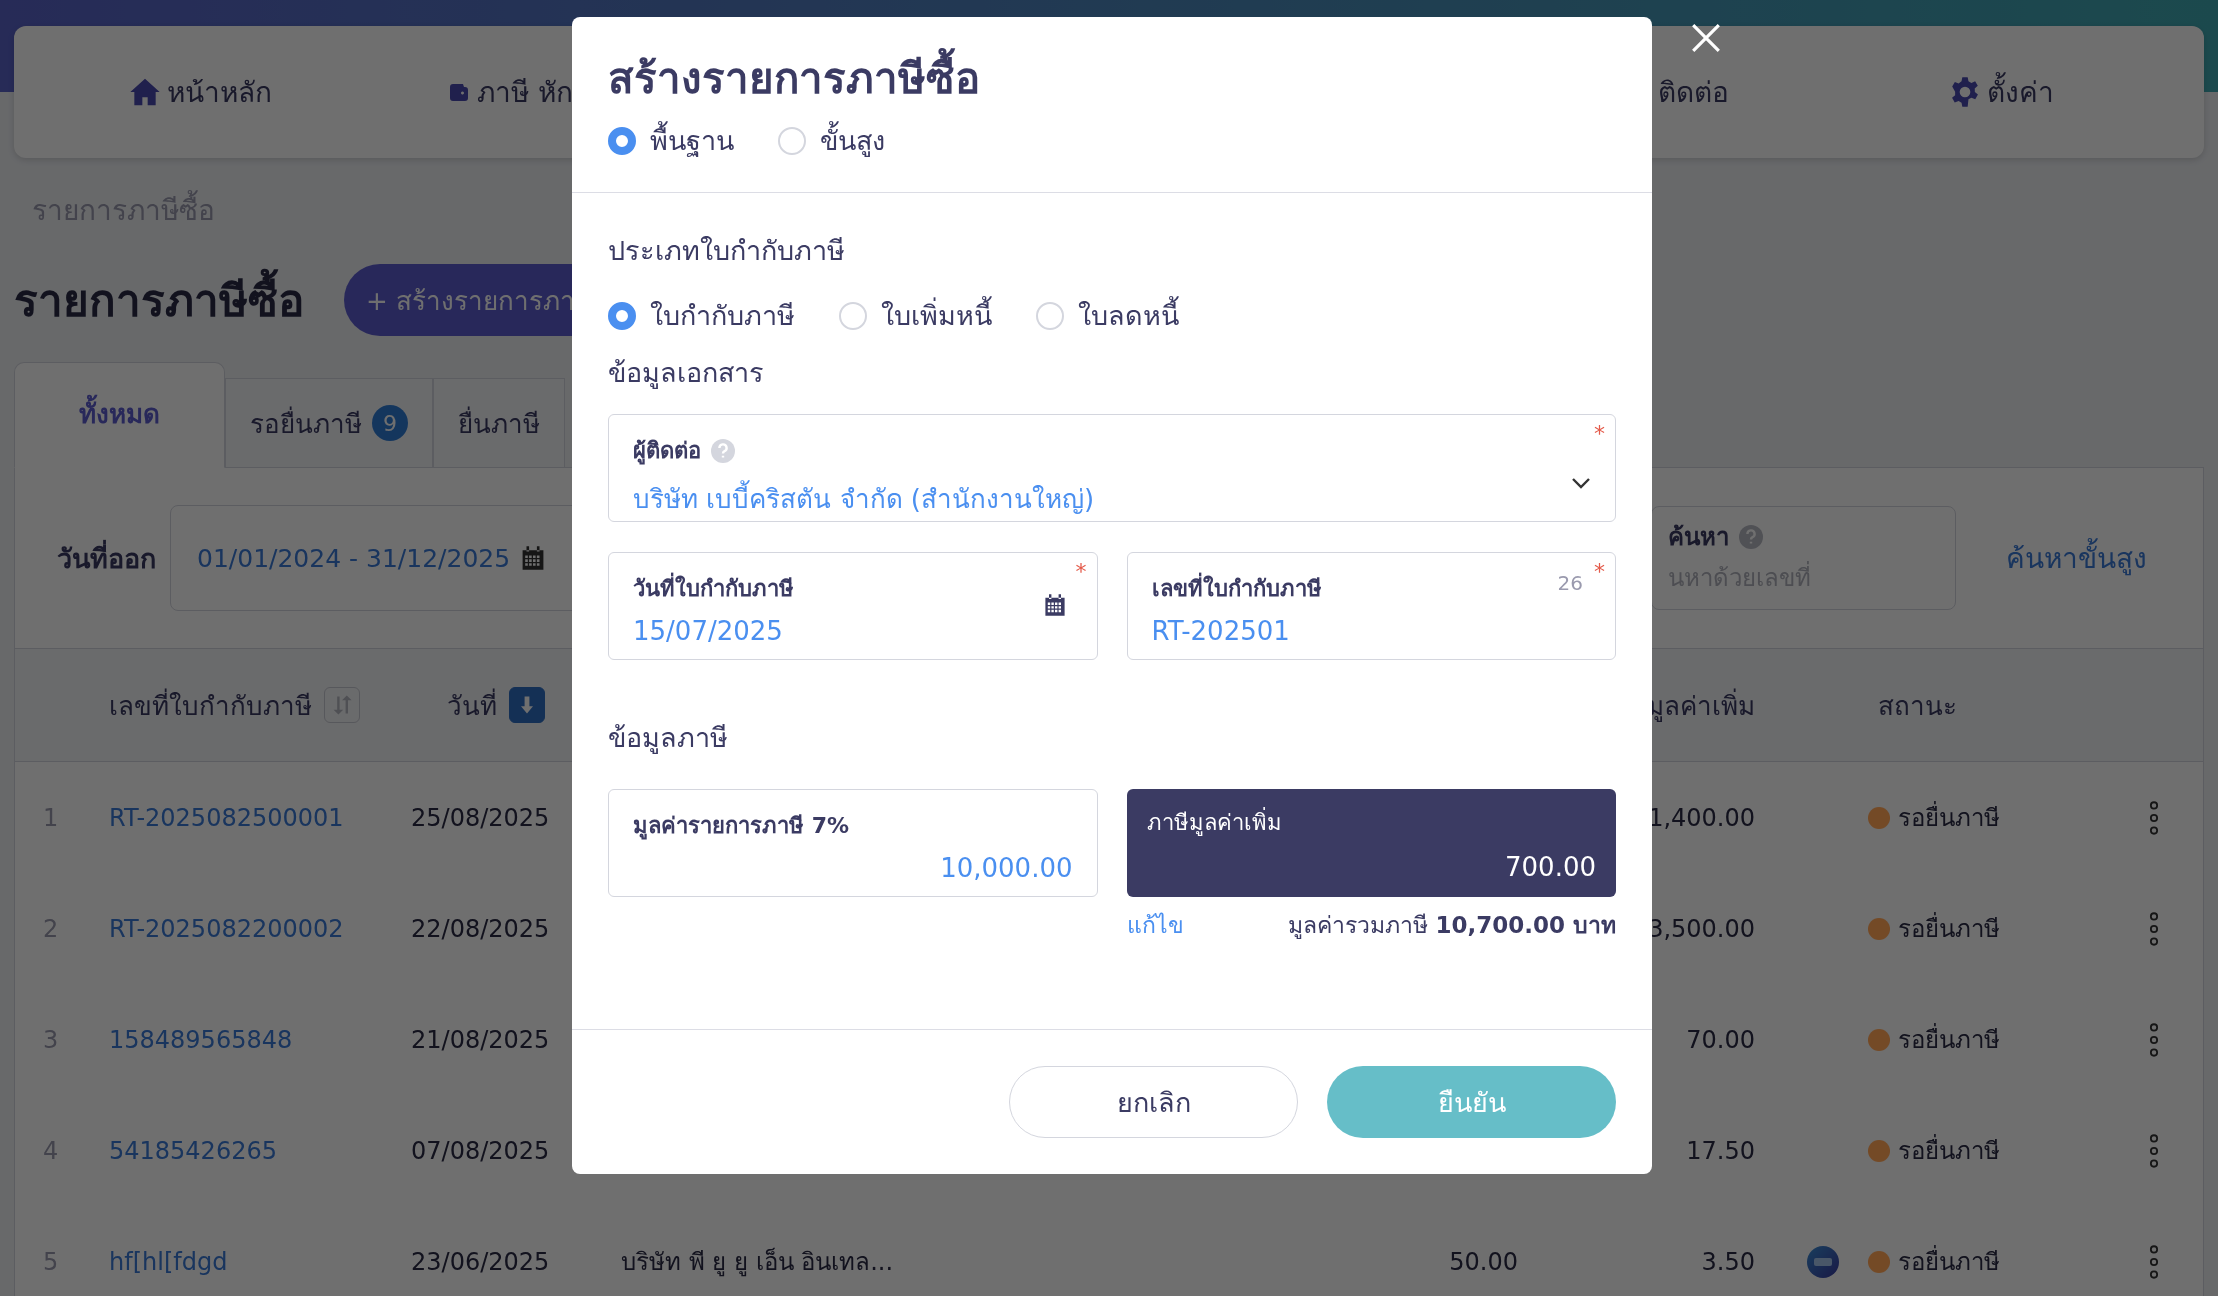  What do you see at coordinates (168, 1261) in the screenshot?
I see `document-link: hf[hl[fdgd` at bounding box center [168, 1261].